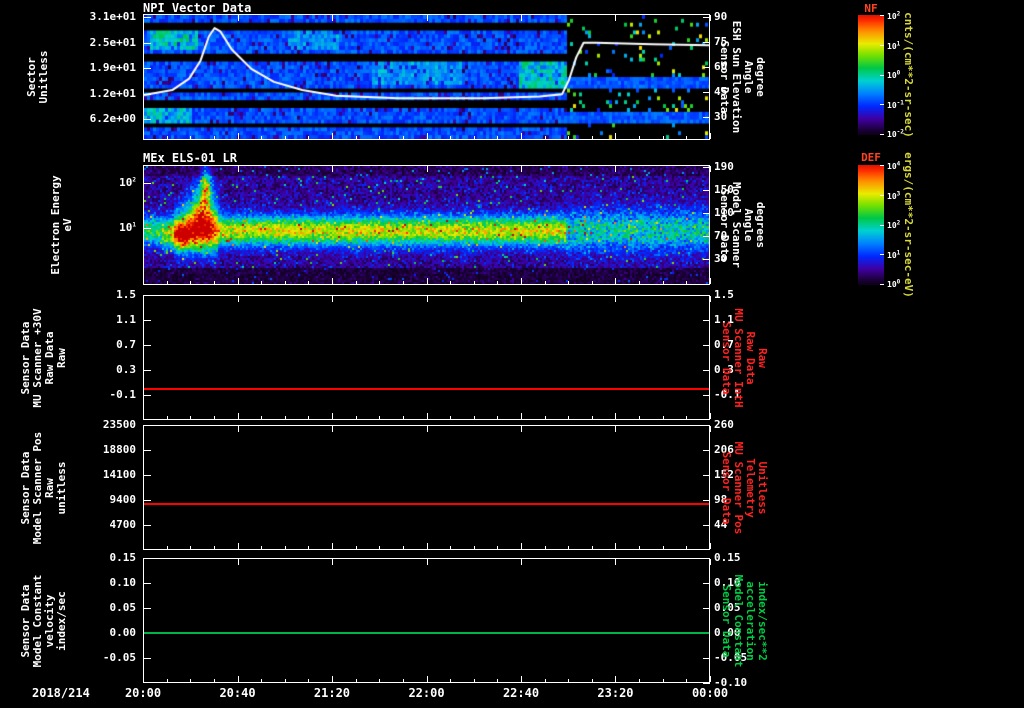 The width and height of the screenshot is (1024, 708). I want to click on axis-title-line: MU Scanner Pos, so click(738, 487).